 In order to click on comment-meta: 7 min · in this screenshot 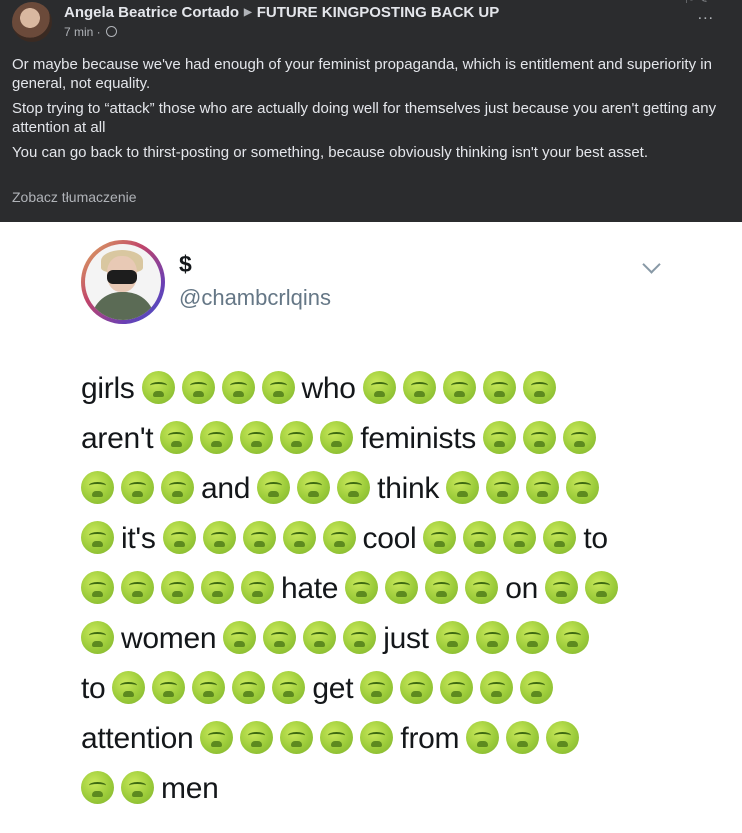, I will do `click(91, 32)`.